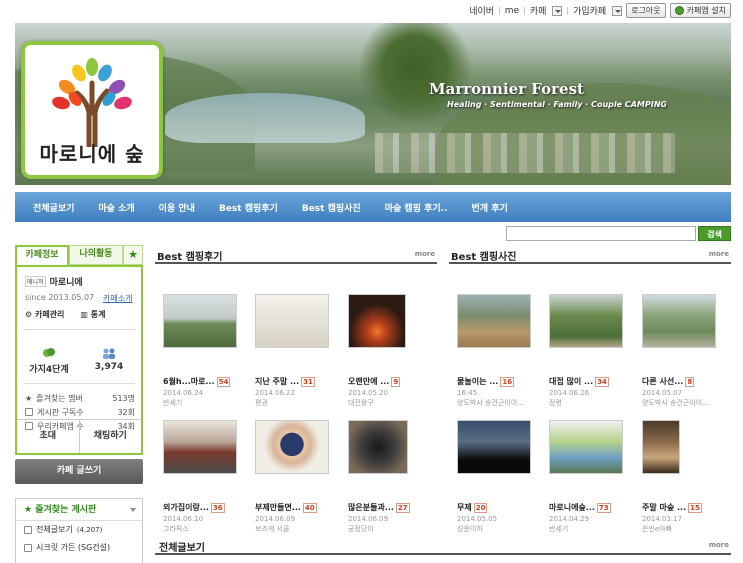  What do you see at coordinates (44, 314) in the screenshot?
I see `cafe-manage-link: ⚙ 카페관리` at bounding box center [44, 314].